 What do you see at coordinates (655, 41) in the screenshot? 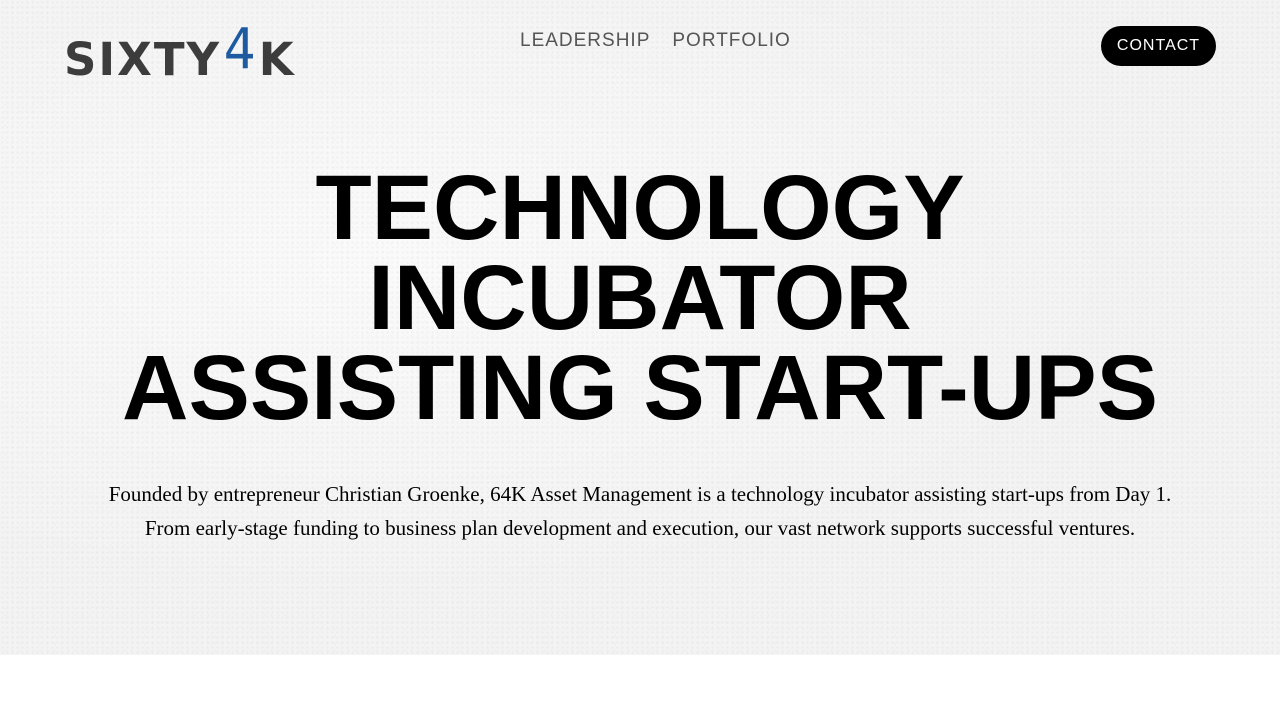
I see `main-nav: LEADERSHIP PORTFOLIO` at bounding box center [655, 41].